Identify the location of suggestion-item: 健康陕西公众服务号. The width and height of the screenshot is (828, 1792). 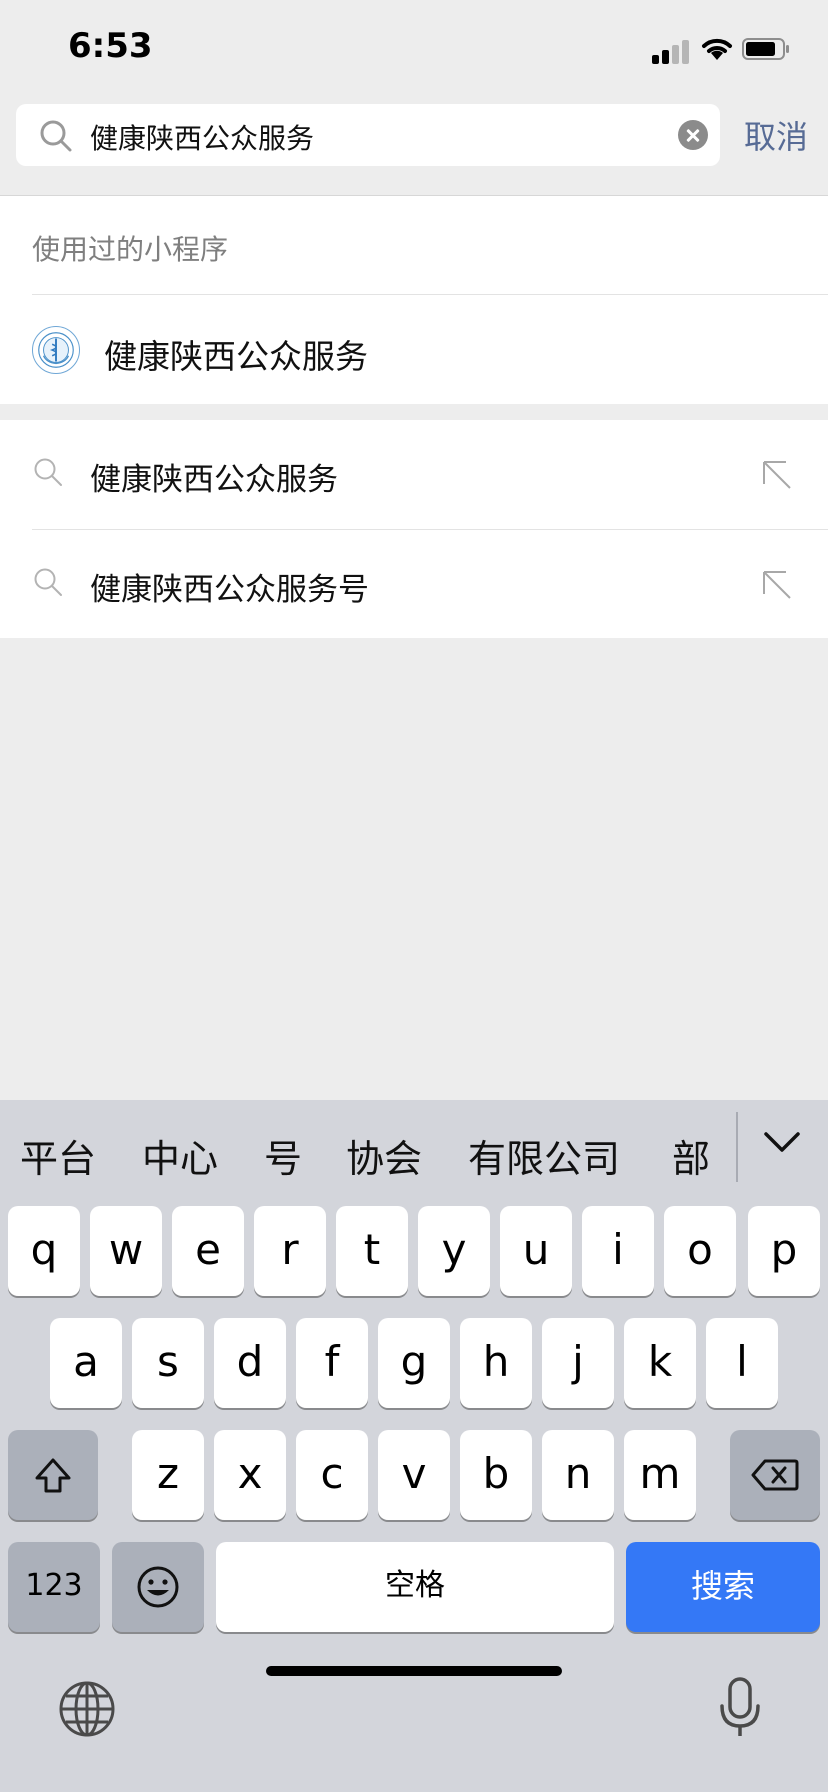
(414, 584).